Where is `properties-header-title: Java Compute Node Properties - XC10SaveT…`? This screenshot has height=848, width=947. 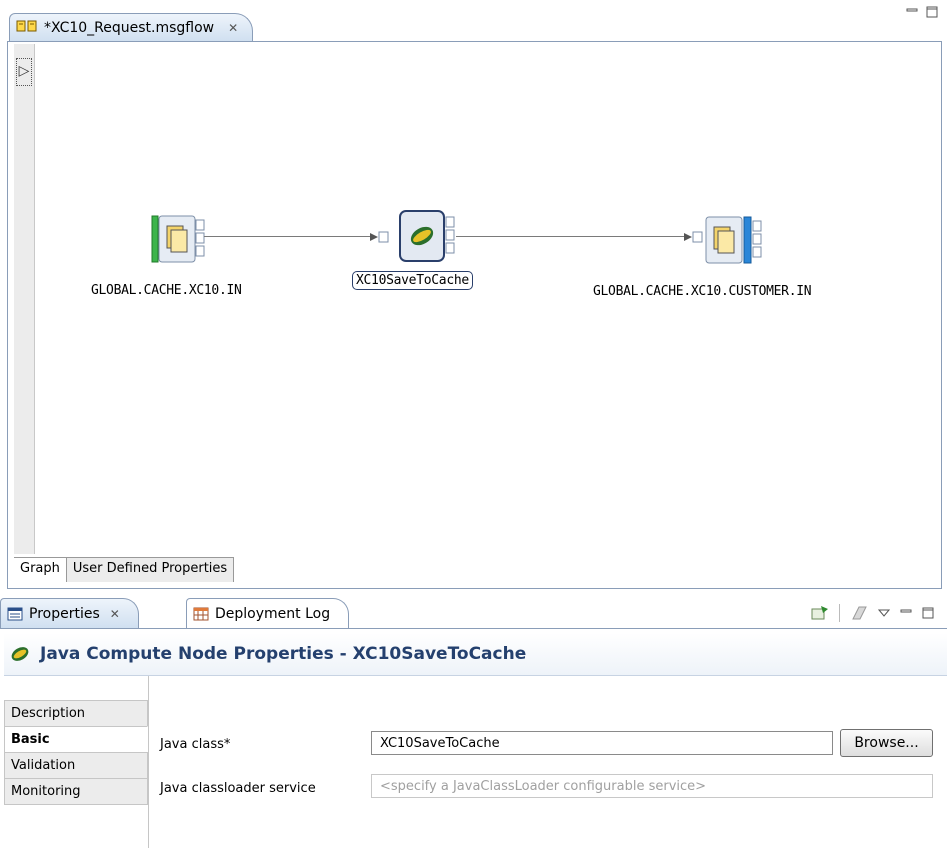 properties-header-title: Java Compute Node Properties - XC10SaveT… is located at coordinates (283, 654).